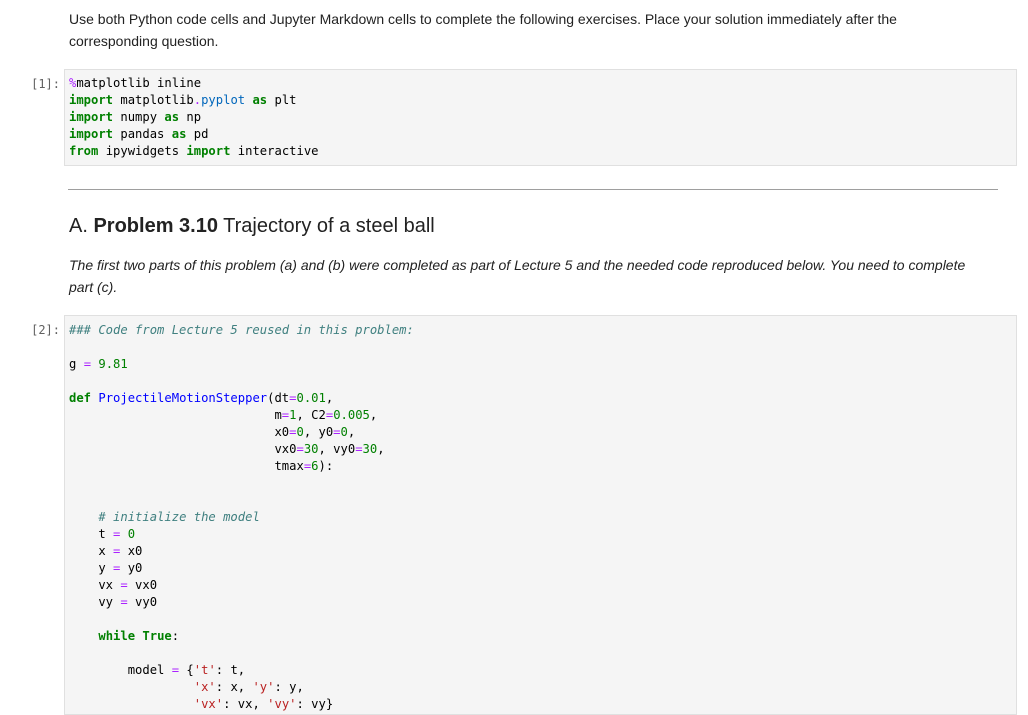  I want to click on code-token: # initialize the model, so click(179, 517).